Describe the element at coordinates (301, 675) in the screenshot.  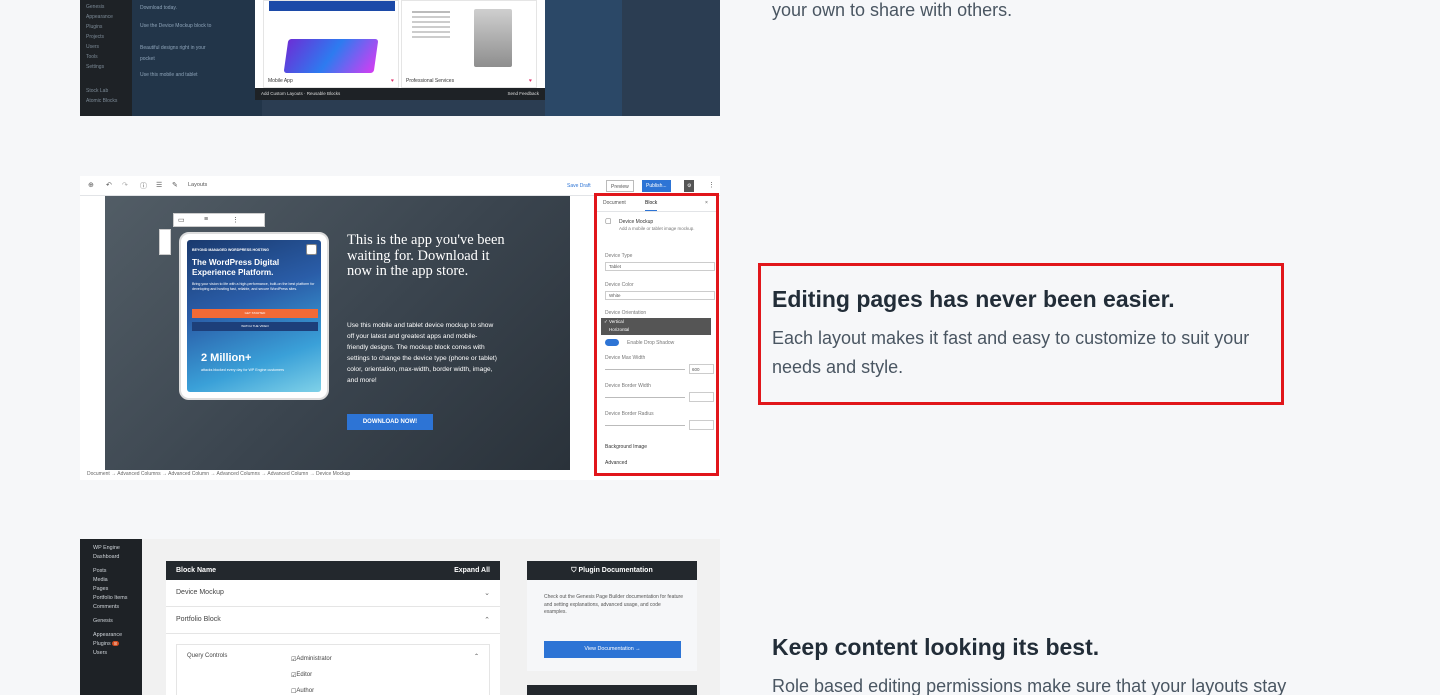
I see `editor-checkbox: ☑ Editor` at that location.